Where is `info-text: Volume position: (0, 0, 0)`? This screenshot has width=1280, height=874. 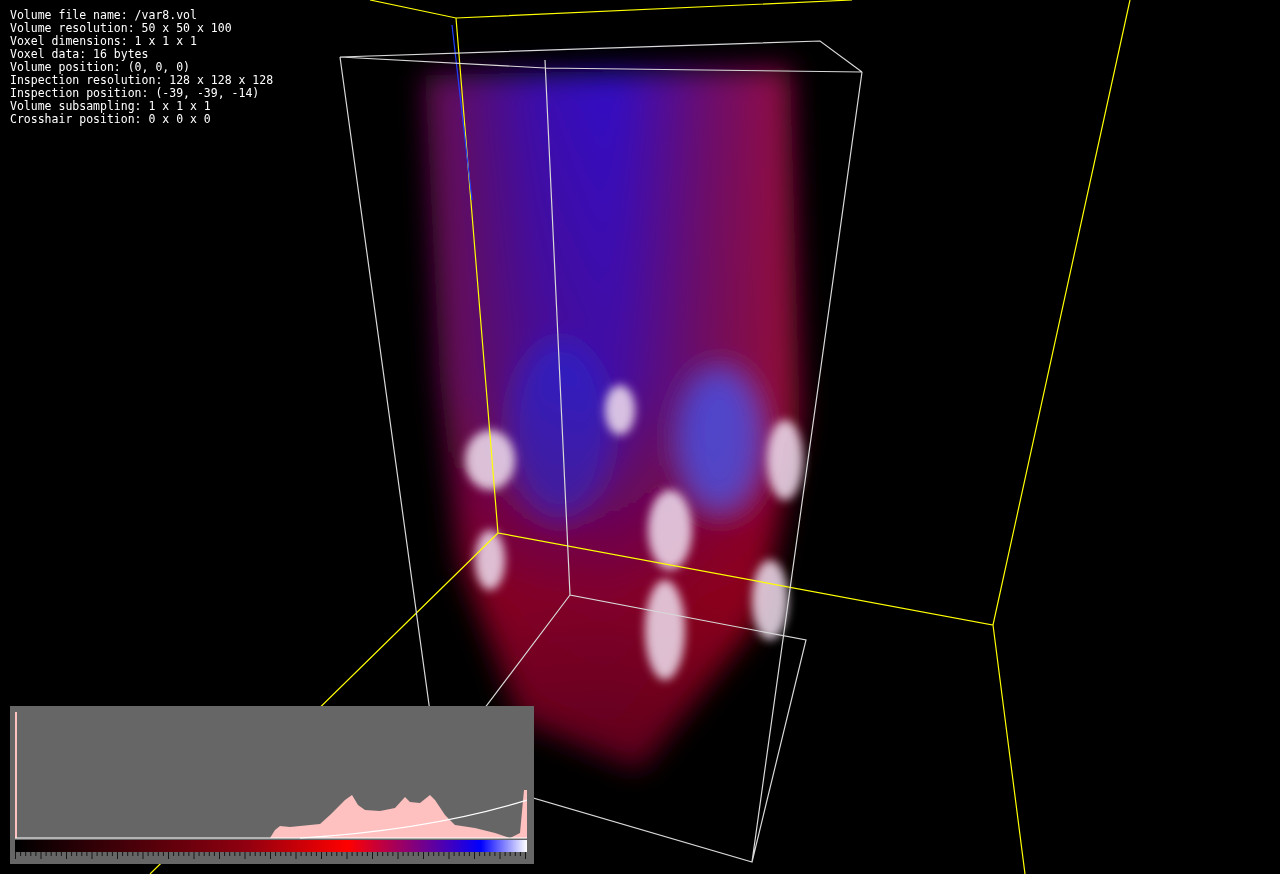 info-text: Volume position: (0, 0, 0) is located at coordinates (100, 67).